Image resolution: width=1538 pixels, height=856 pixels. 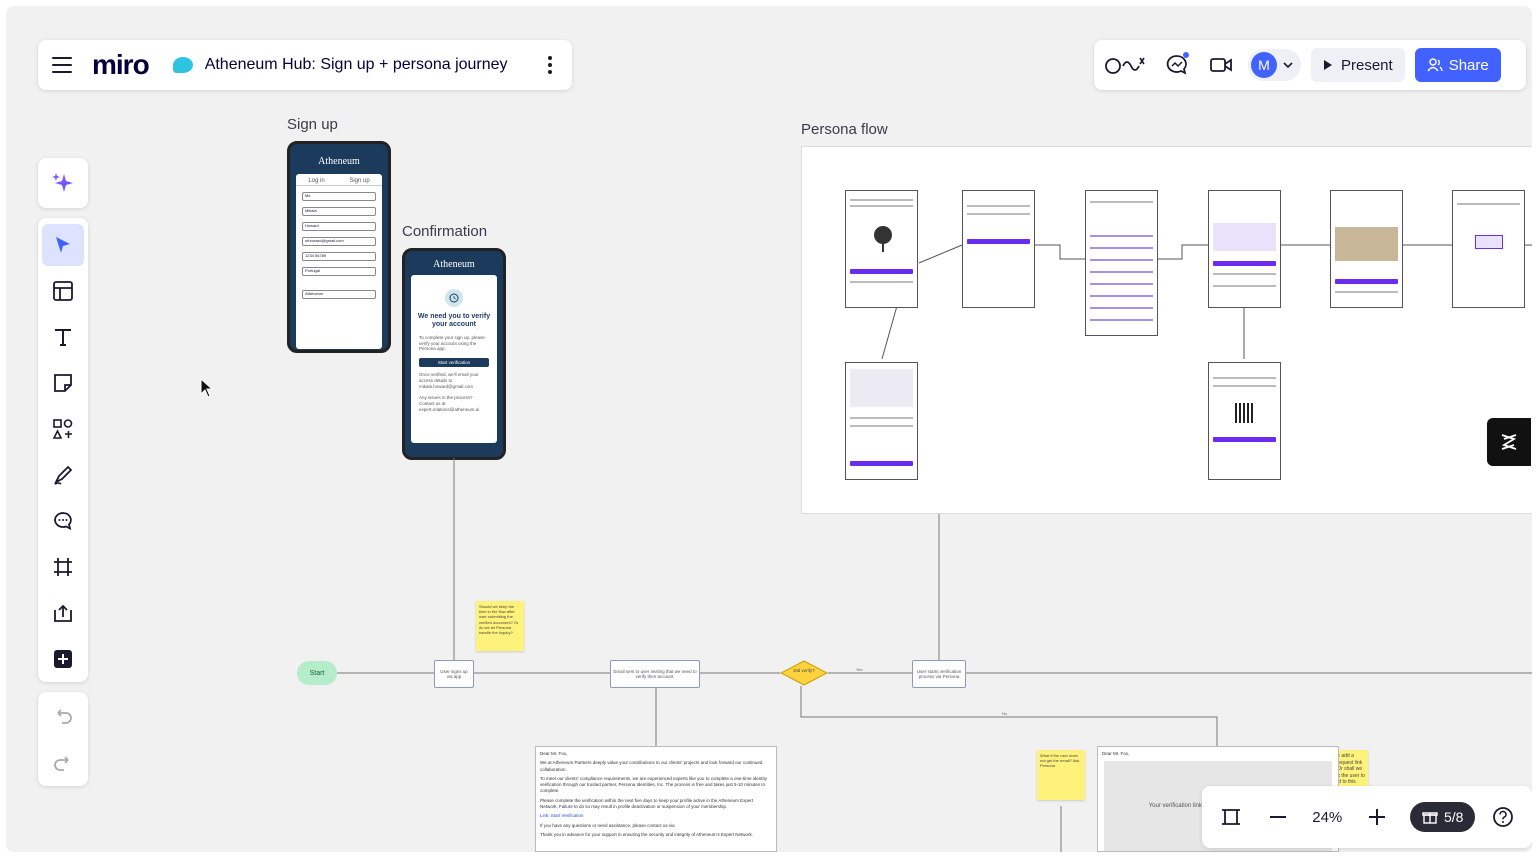 I want to click on upload-tool, so click(x=63, y=613).